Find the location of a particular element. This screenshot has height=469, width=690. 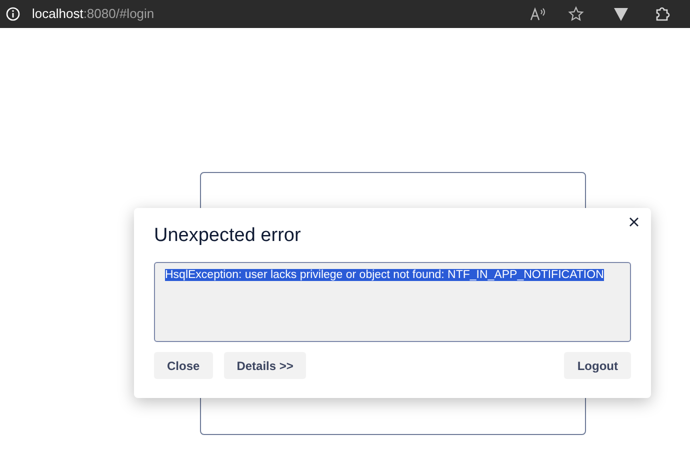

puzzle-icon is located at coordinates (662, 14).